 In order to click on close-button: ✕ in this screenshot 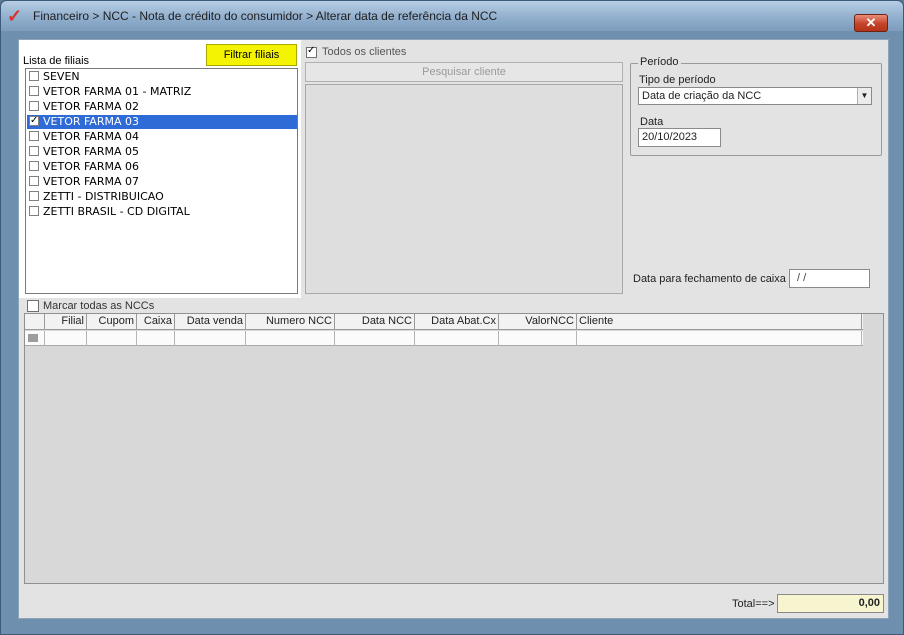, I will do `click(871, 23)`.